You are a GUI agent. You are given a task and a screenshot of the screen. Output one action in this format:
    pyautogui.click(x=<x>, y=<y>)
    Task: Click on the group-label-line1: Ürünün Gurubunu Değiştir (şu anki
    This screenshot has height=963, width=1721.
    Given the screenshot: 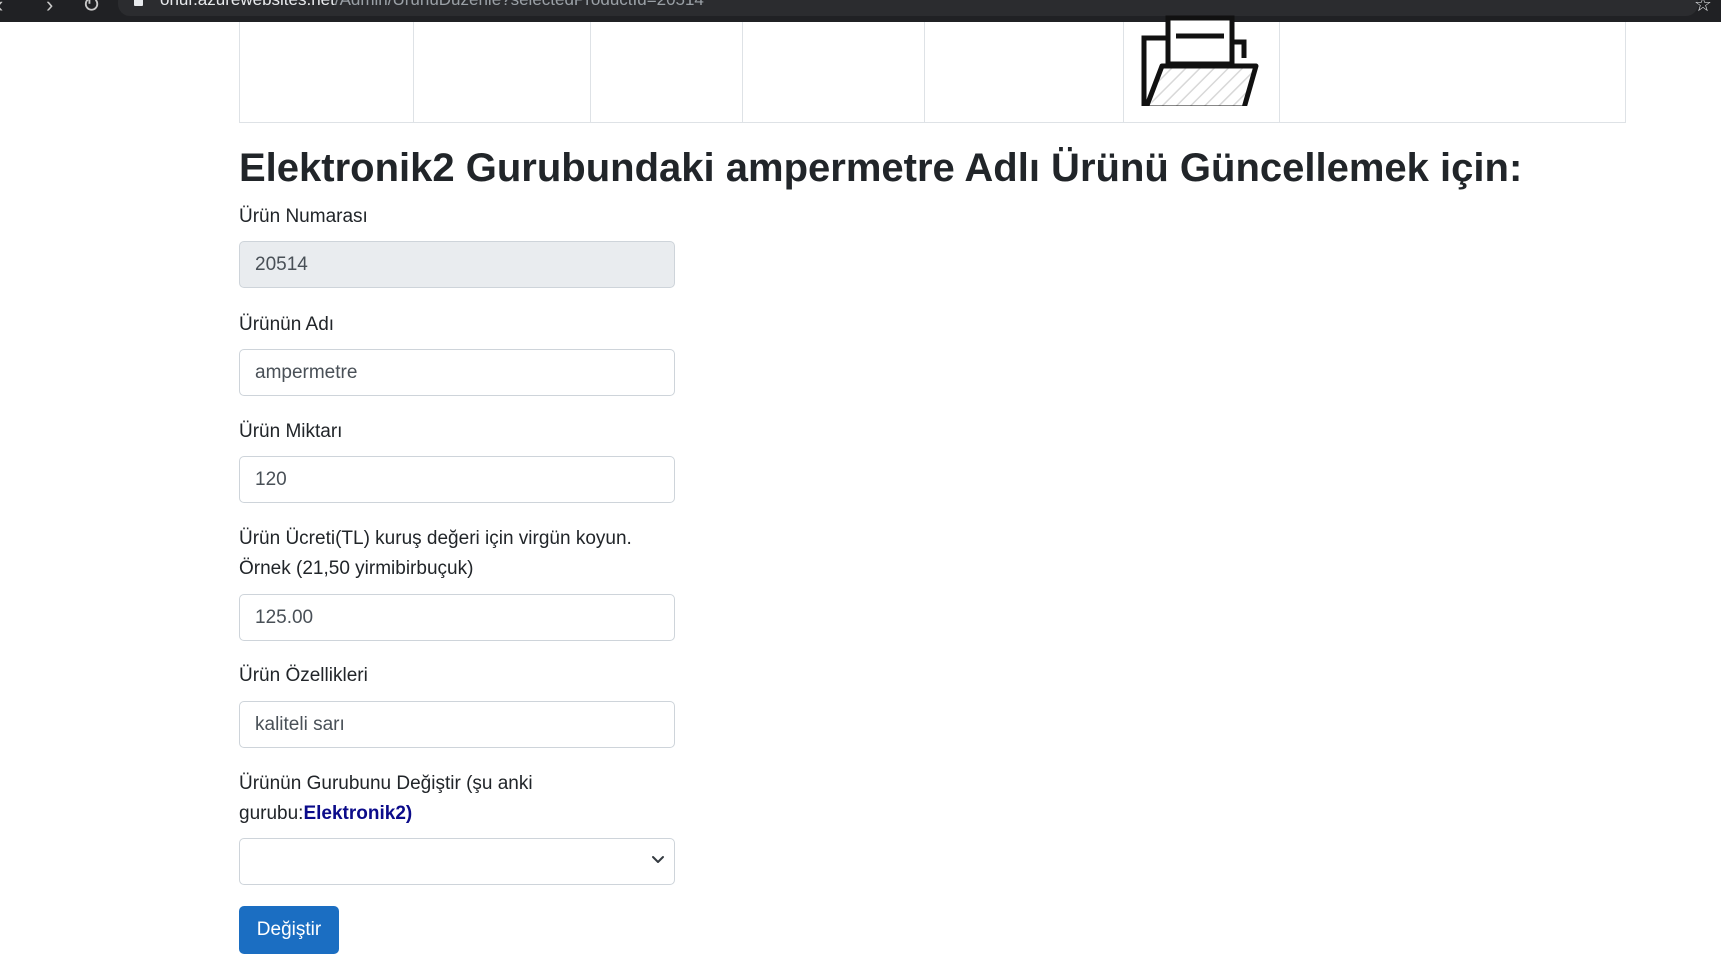 What is the action you would take?
    pyautogui.click(x=386, y=783)
    